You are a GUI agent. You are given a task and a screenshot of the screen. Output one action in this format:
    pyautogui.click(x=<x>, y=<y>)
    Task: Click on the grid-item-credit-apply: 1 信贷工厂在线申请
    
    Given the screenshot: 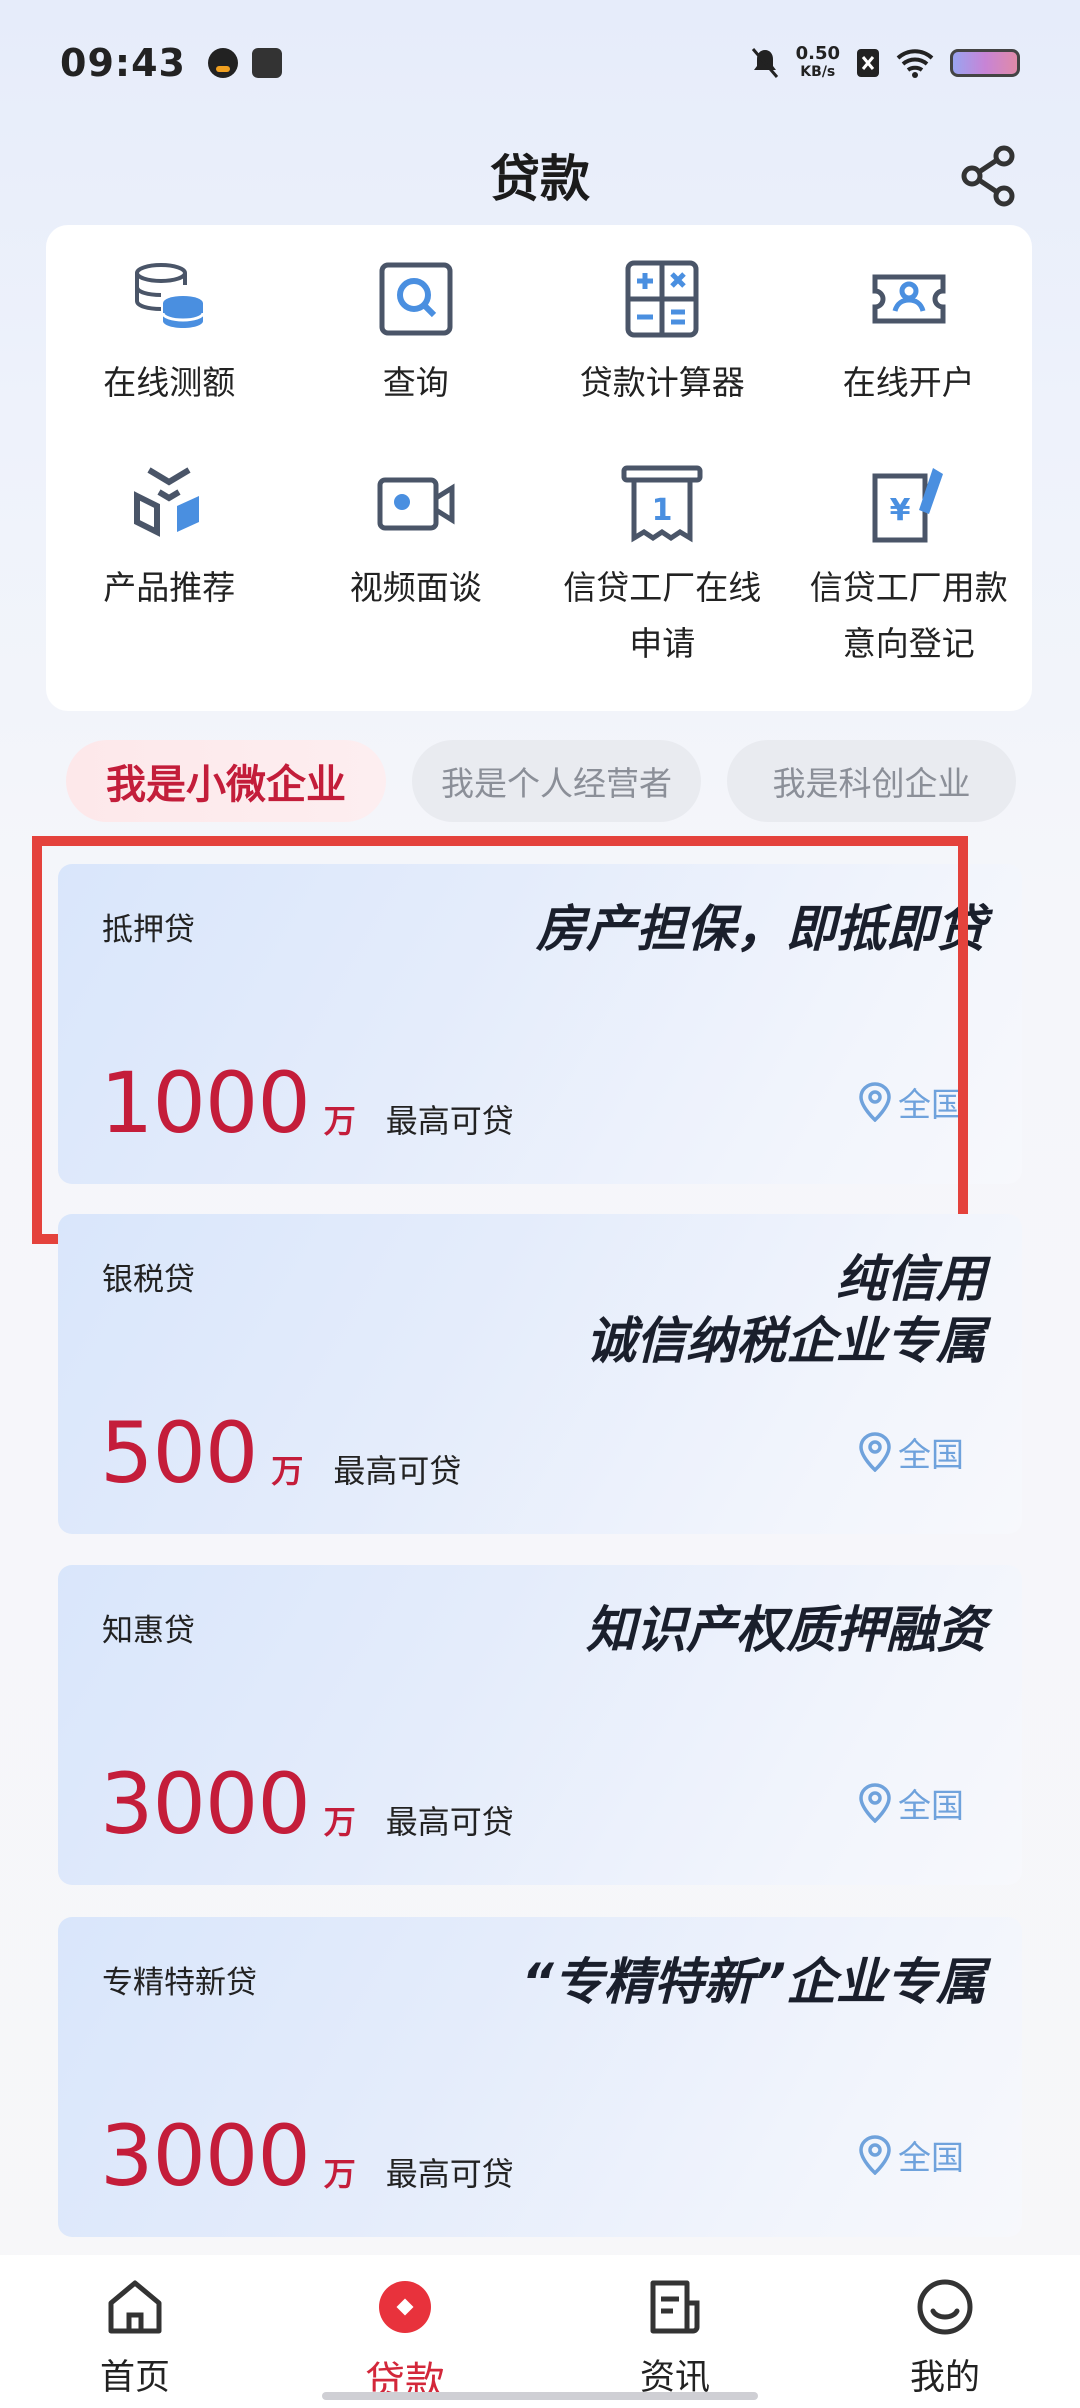 What is the action you would take?
    pyautogui.click(x=662, y=582)
    